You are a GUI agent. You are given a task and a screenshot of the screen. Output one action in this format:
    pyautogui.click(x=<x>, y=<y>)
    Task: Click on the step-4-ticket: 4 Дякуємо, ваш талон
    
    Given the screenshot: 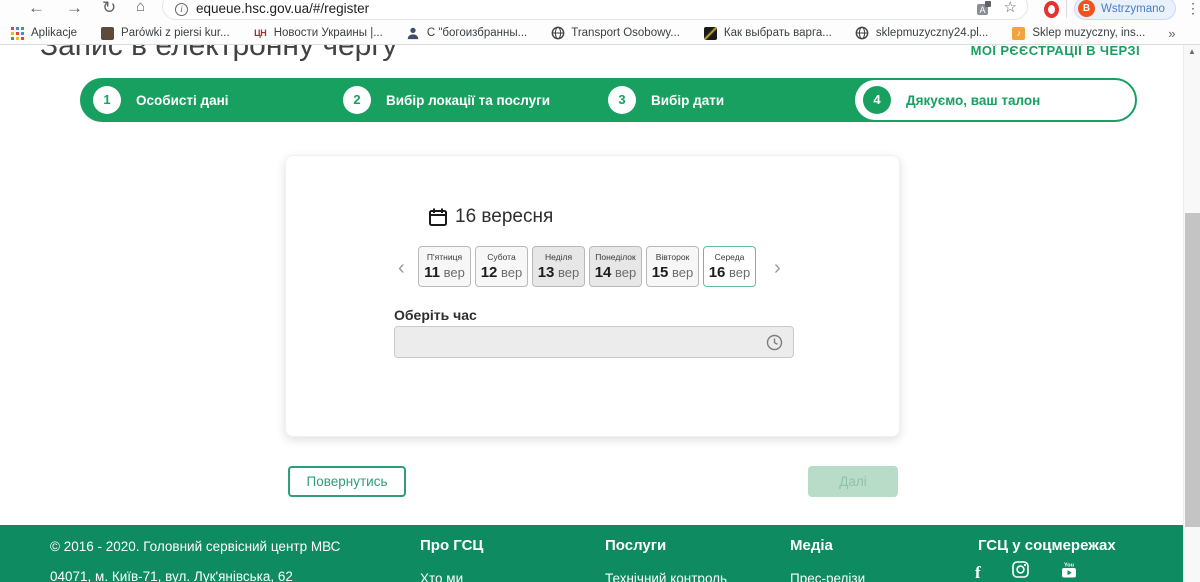 What is the action you would take?
    pyautogui.click(x=995, y=100)
    